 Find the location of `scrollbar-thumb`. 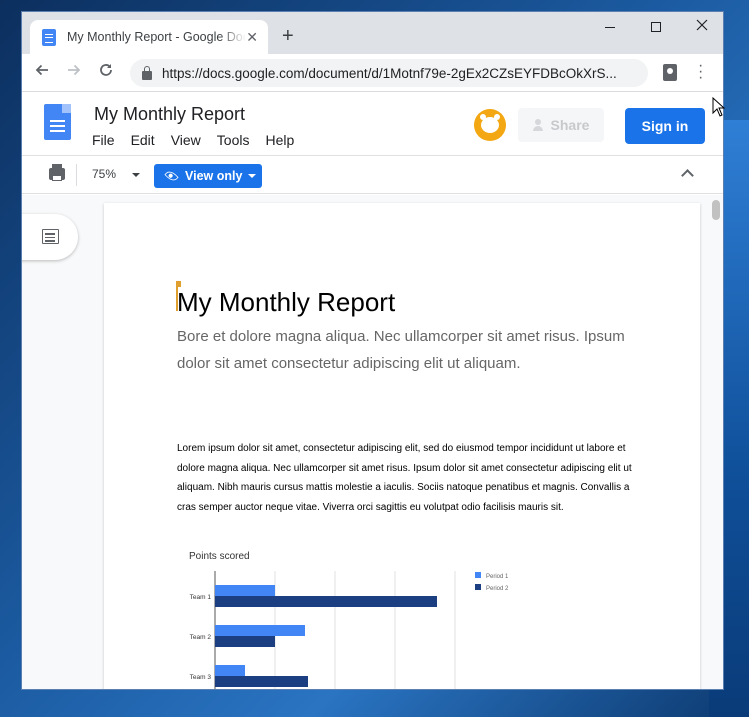

scrollbar-thumb is located at coordinates (716, 210).